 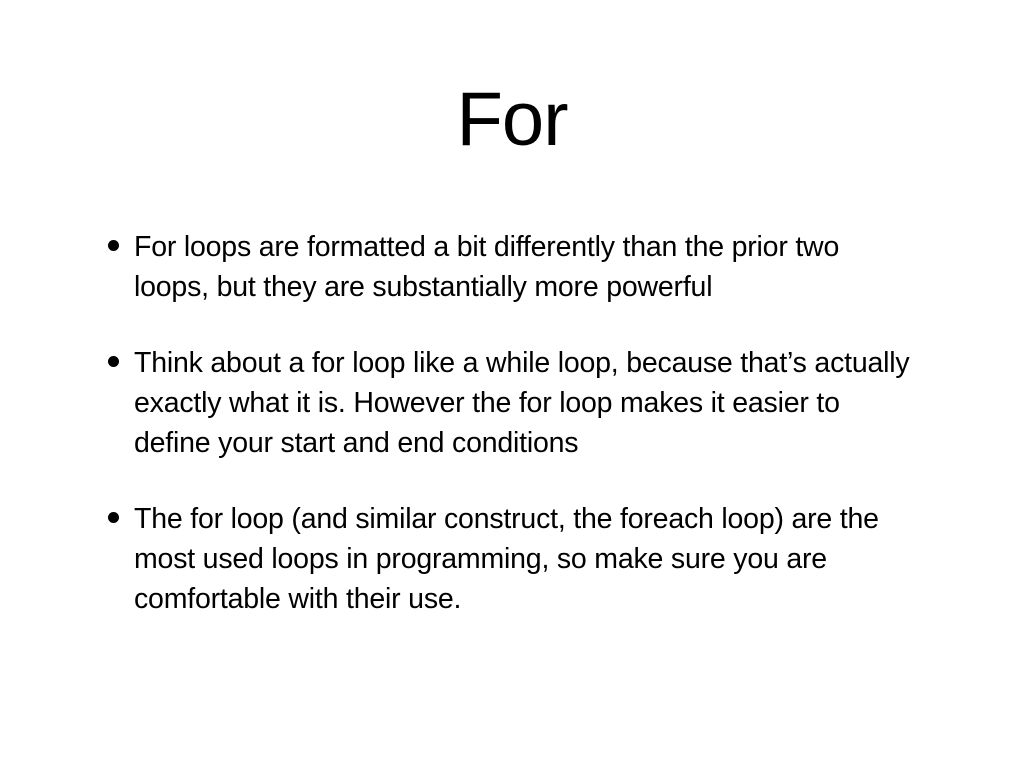 I want to click on slide-title: For, so click(x=512, y=119).